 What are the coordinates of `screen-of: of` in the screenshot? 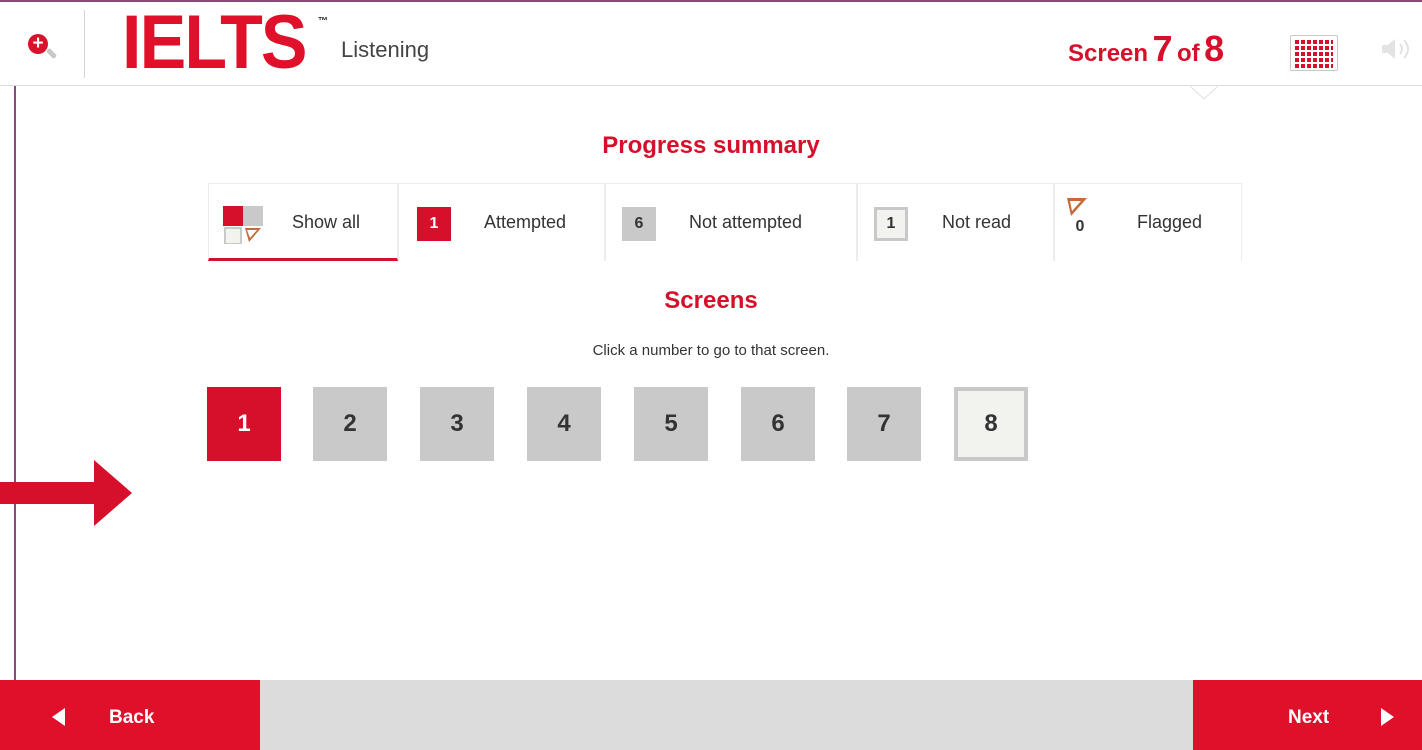 It's located at (1188, 53).